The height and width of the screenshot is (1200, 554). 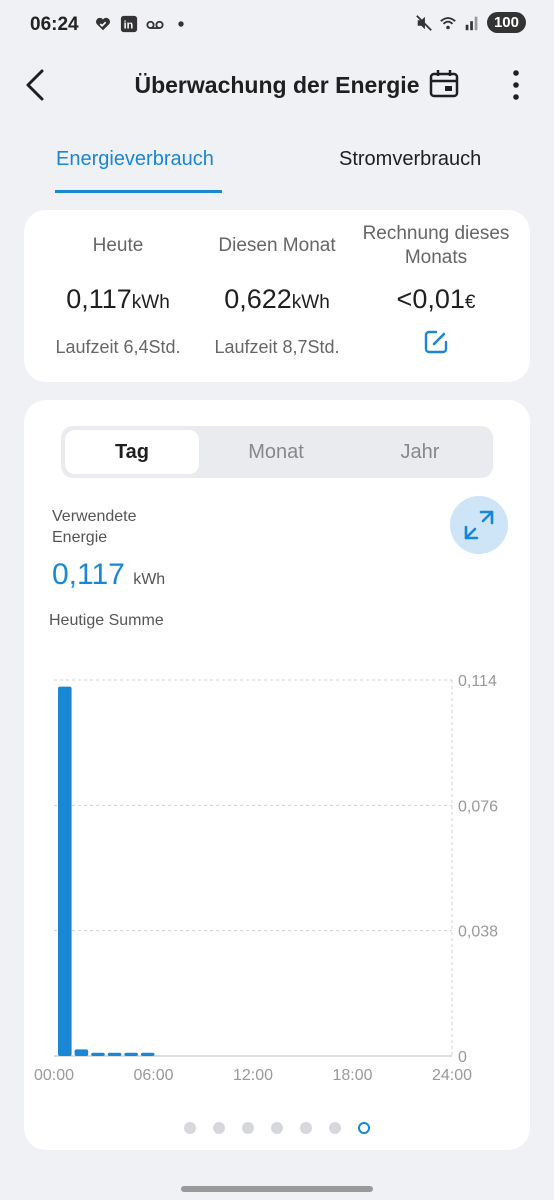 What do you see at coordinates (149, 579) in the screenshot?
I see `energy-unit: kWh` at bounding box center [149, 579].